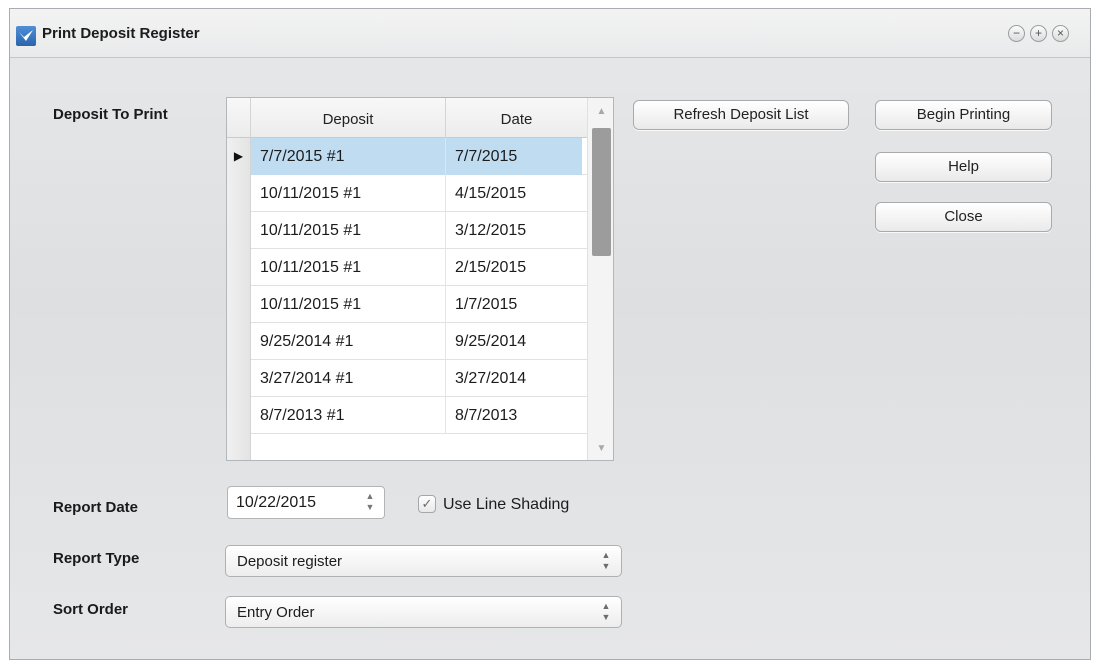  What do you see at coordinates (601, 448) in the screenshot?
I see `scroll-down-arrow-icon: ▼` at bounding box center [601, 448].